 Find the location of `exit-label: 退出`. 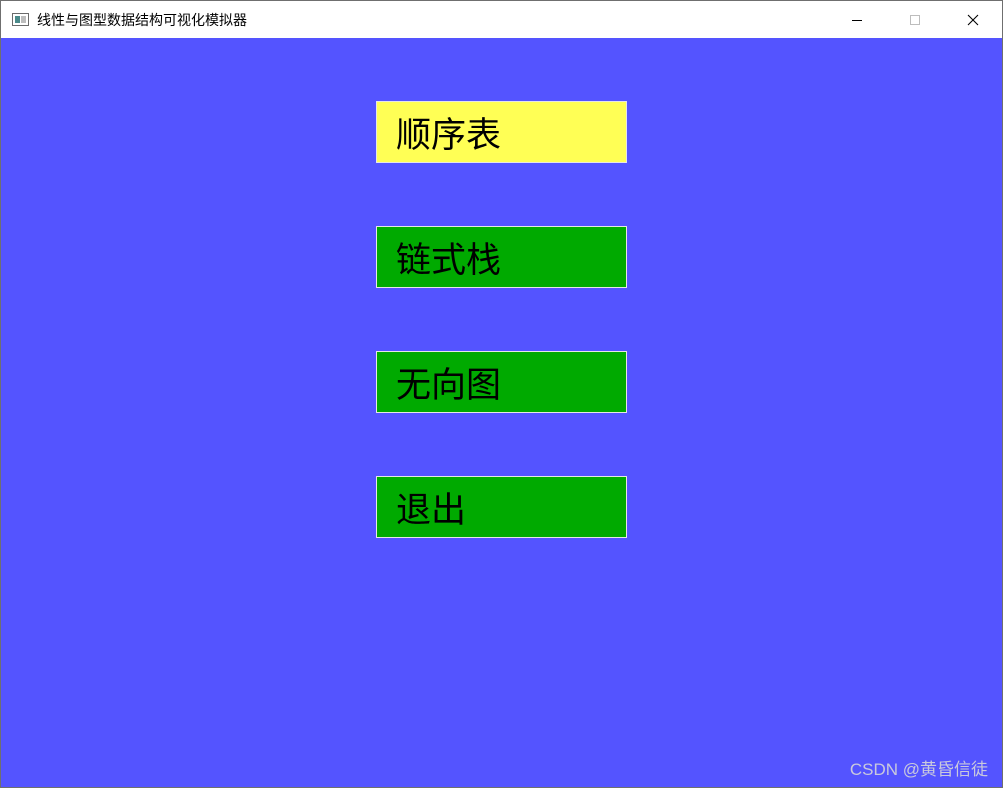

exit-label: 退出 is located at coordinates (431, 510).